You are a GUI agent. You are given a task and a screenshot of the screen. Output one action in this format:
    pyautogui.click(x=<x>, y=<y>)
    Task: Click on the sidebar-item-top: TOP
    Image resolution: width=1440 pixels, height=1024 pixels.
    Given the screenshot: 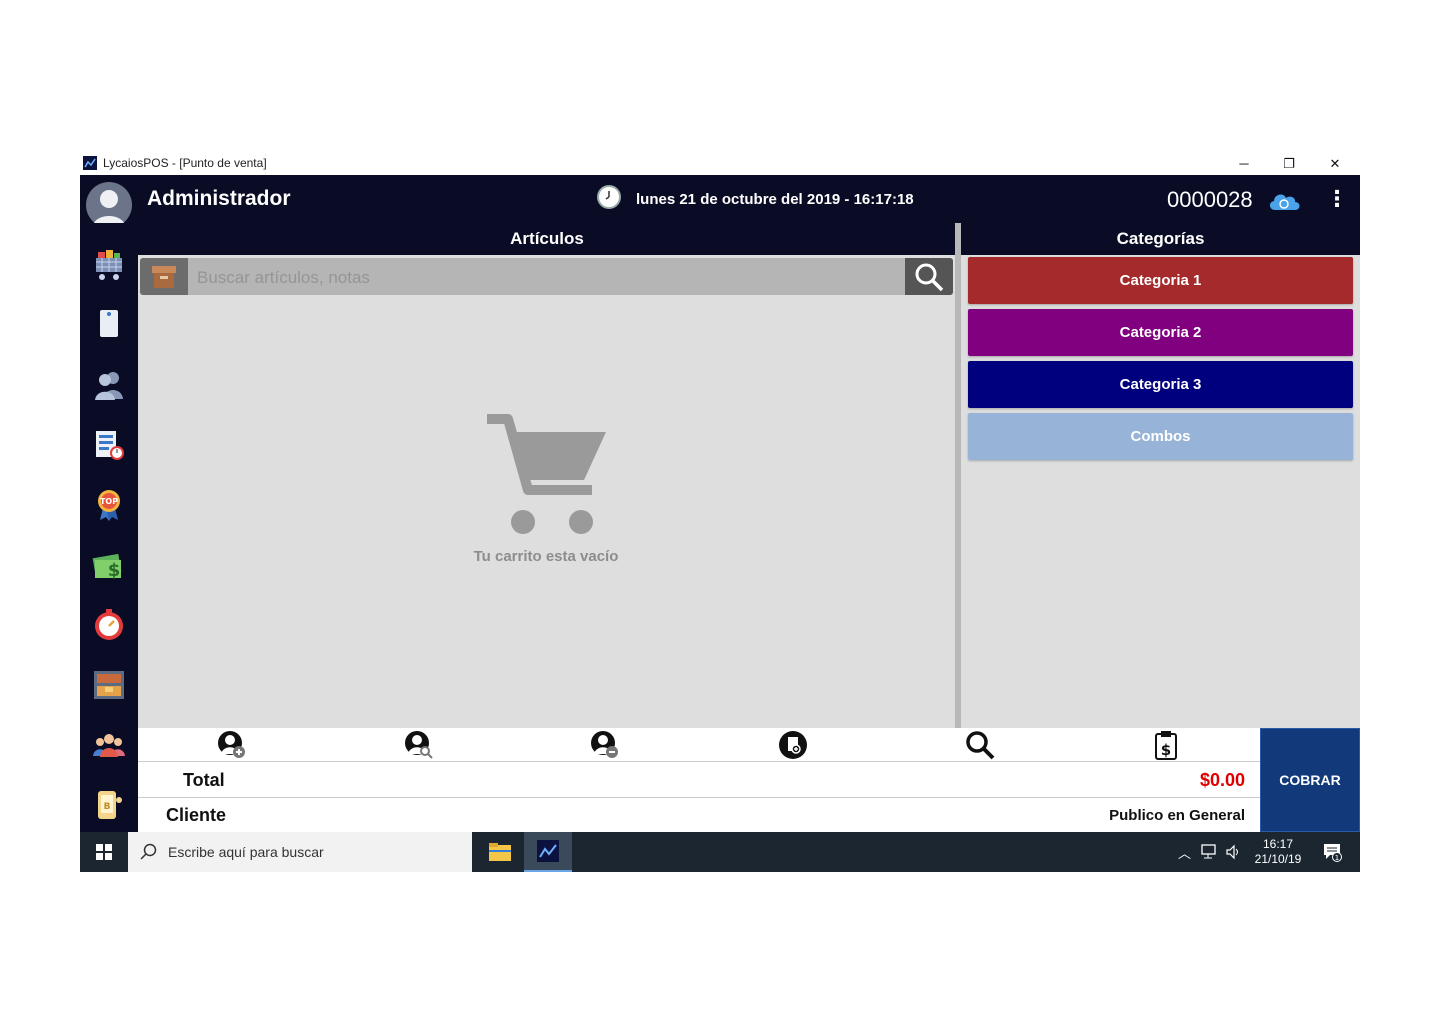 What is the action you would take?
    pyautogui.click(x=109, y=505)
    